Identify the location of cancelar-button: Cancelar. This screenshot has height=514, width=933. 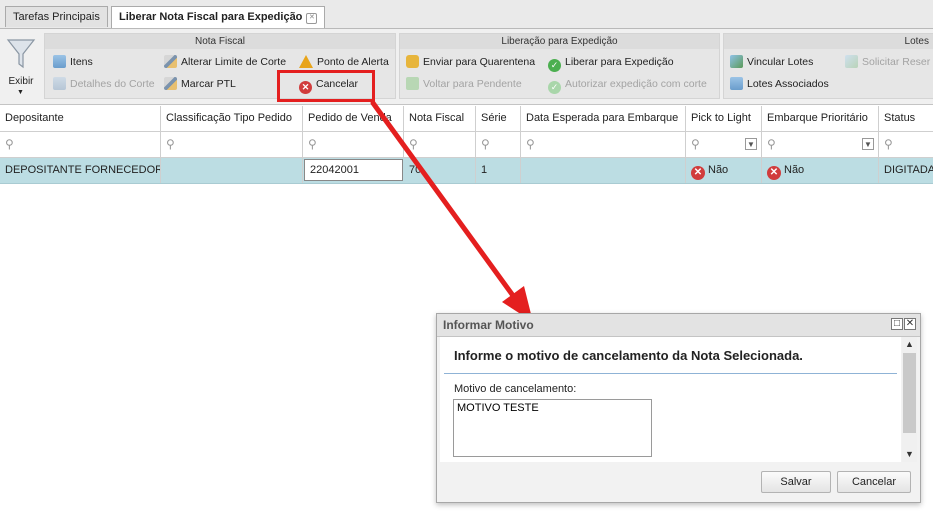
(874, 482).